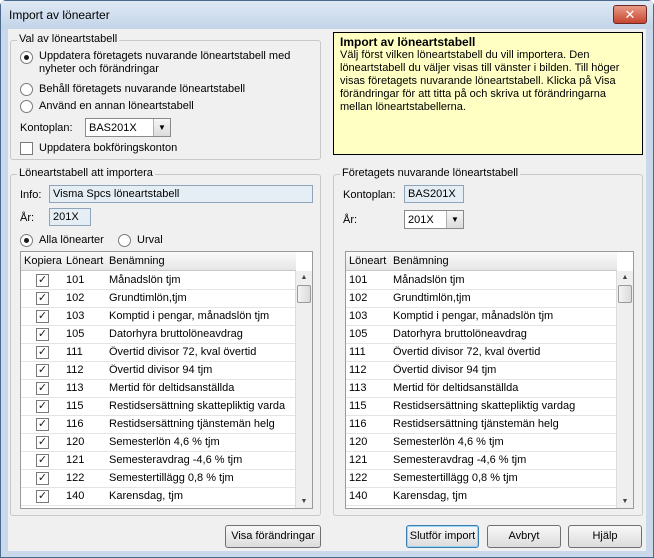  What do you see at coordinates (481, 479) in the screenshot?
I see `table-row: 122 Semestertillägg 0,8 % tjm` at bounding box center [481, 479].